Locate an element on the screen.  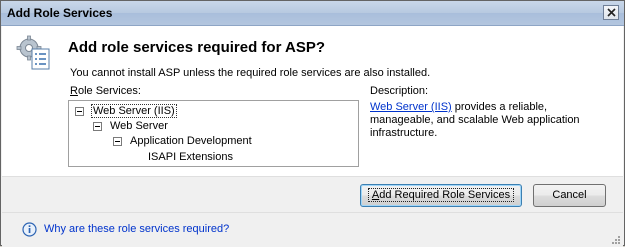
window-title: Add Role Services is located at coordinates (60, 13).